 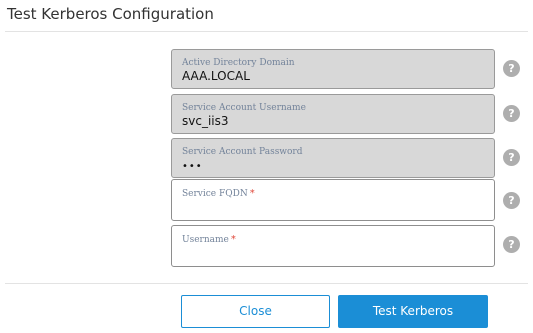 I want to click on username-label: Username *, so click(x=209, y=239).